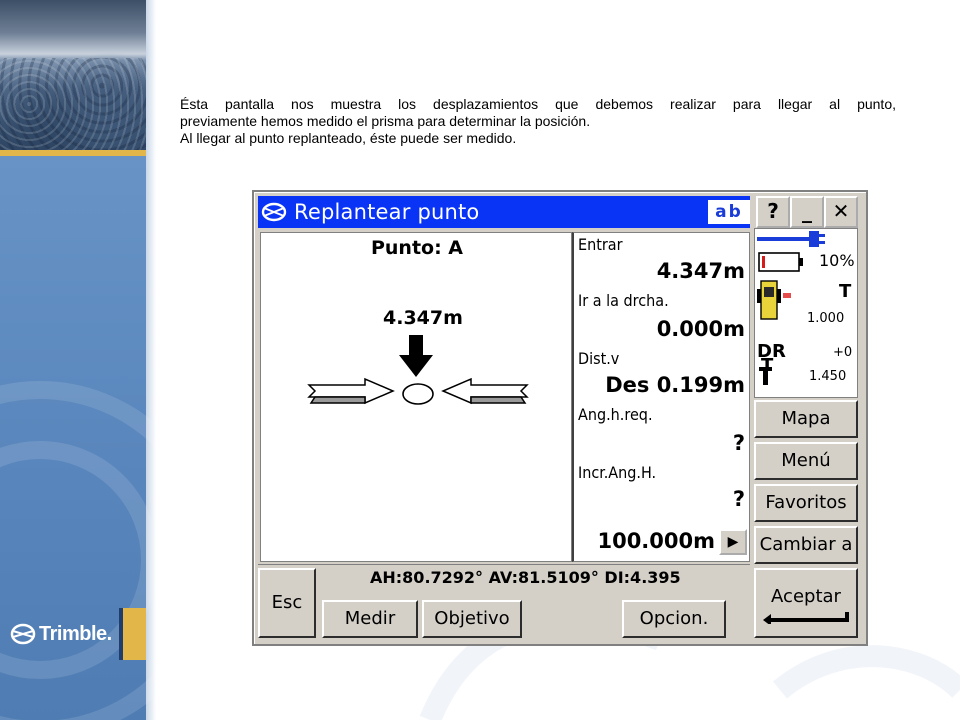 This screenshot has height=720, width=960. What do you see at coordinates (806, 461) in the screenshot?
I see `menu-button: Menú` at bounding box center [806, 461].